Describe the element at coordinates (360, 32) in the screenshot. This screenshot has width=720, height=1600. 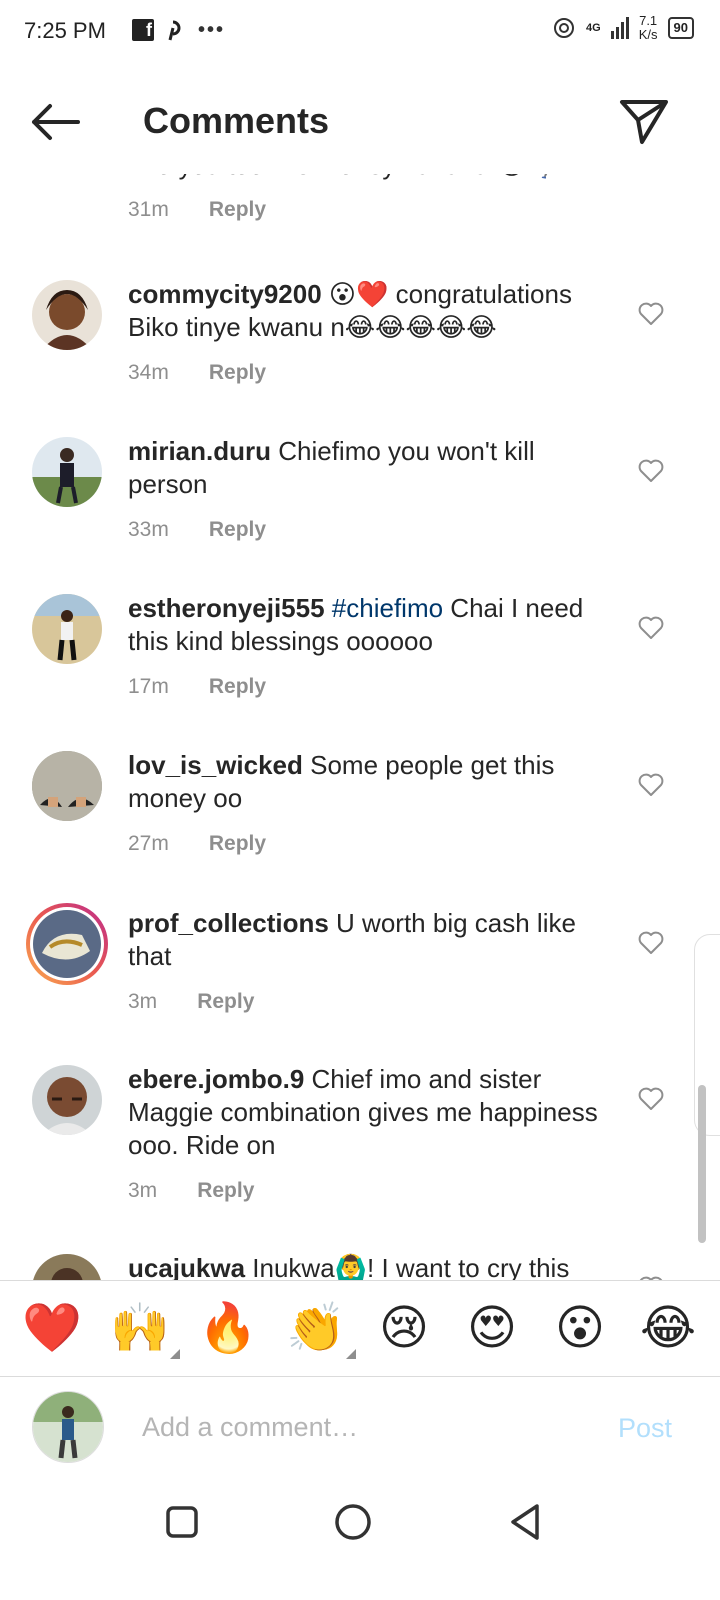
I see `status-bar: 7:25 PM f ••• 4G 7.1 K/s 90` at that location.